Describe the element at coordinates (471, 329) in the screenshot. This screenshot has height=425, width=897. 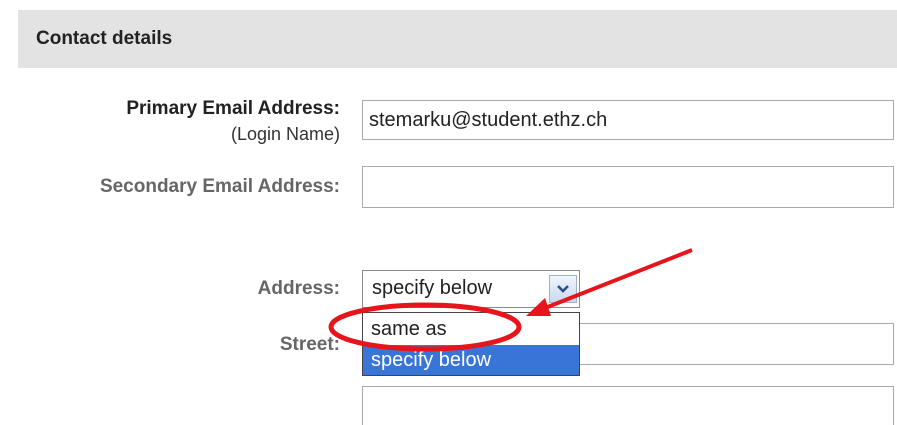
I see `dropdown-option-same-as: same as` at that location.